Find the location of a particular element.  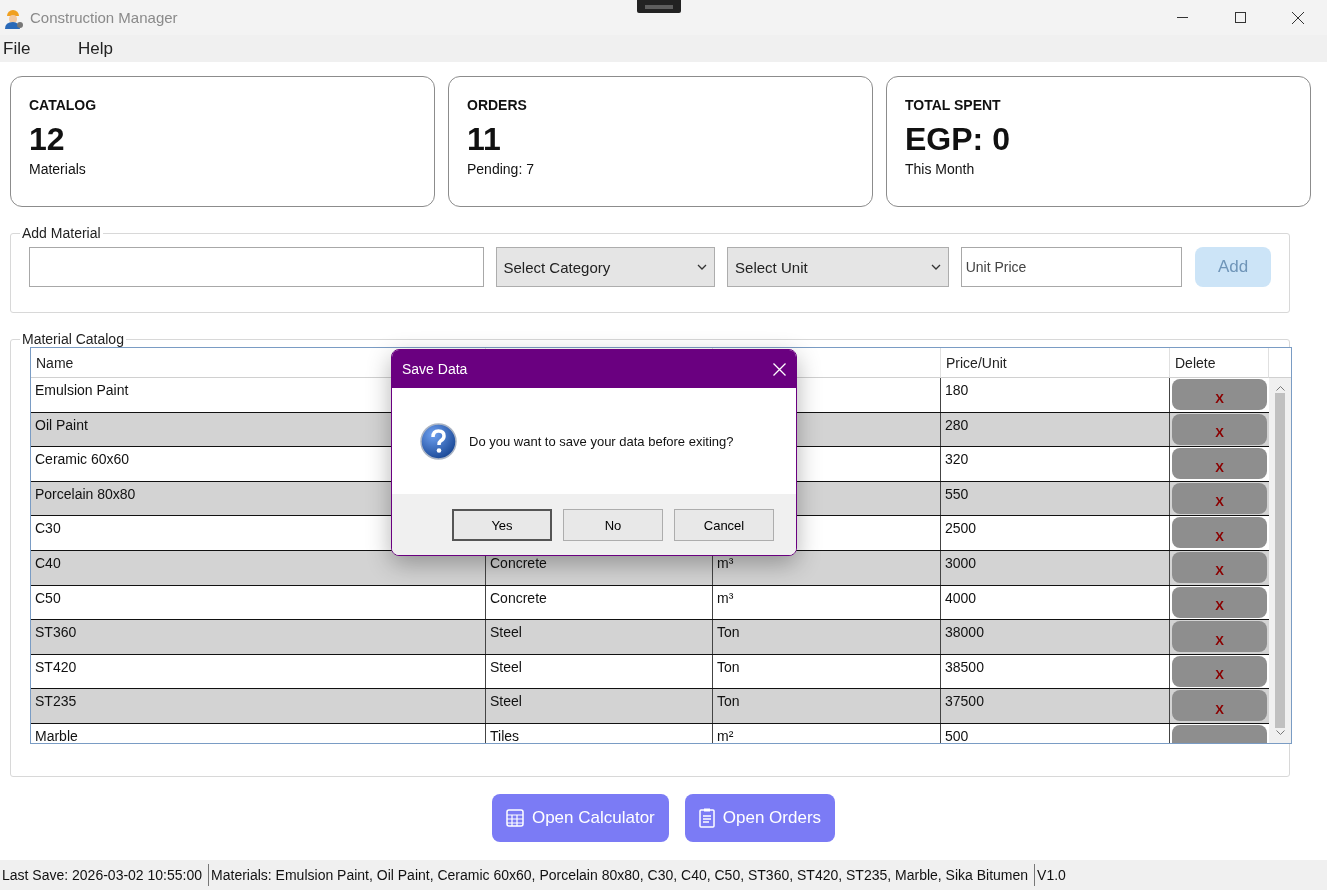

material-name-field is located at coordinates (256, 267).